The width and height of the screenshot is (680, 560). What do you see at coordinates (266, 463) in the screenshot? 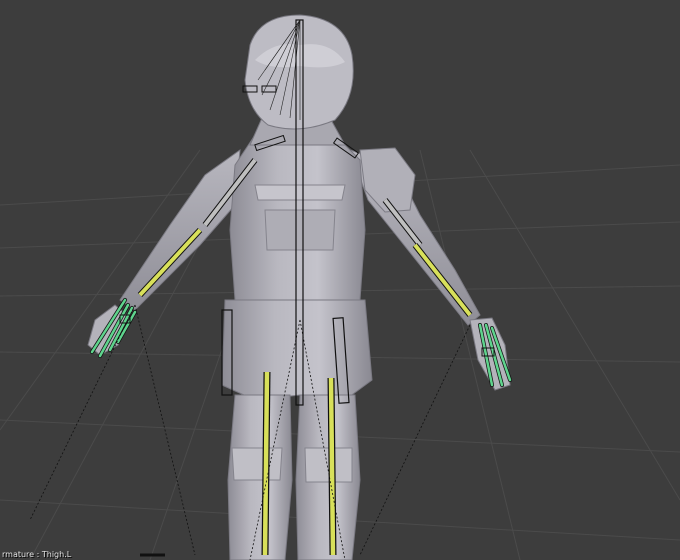
I see `thigh-bone-left` at bounding box center [266, 463].